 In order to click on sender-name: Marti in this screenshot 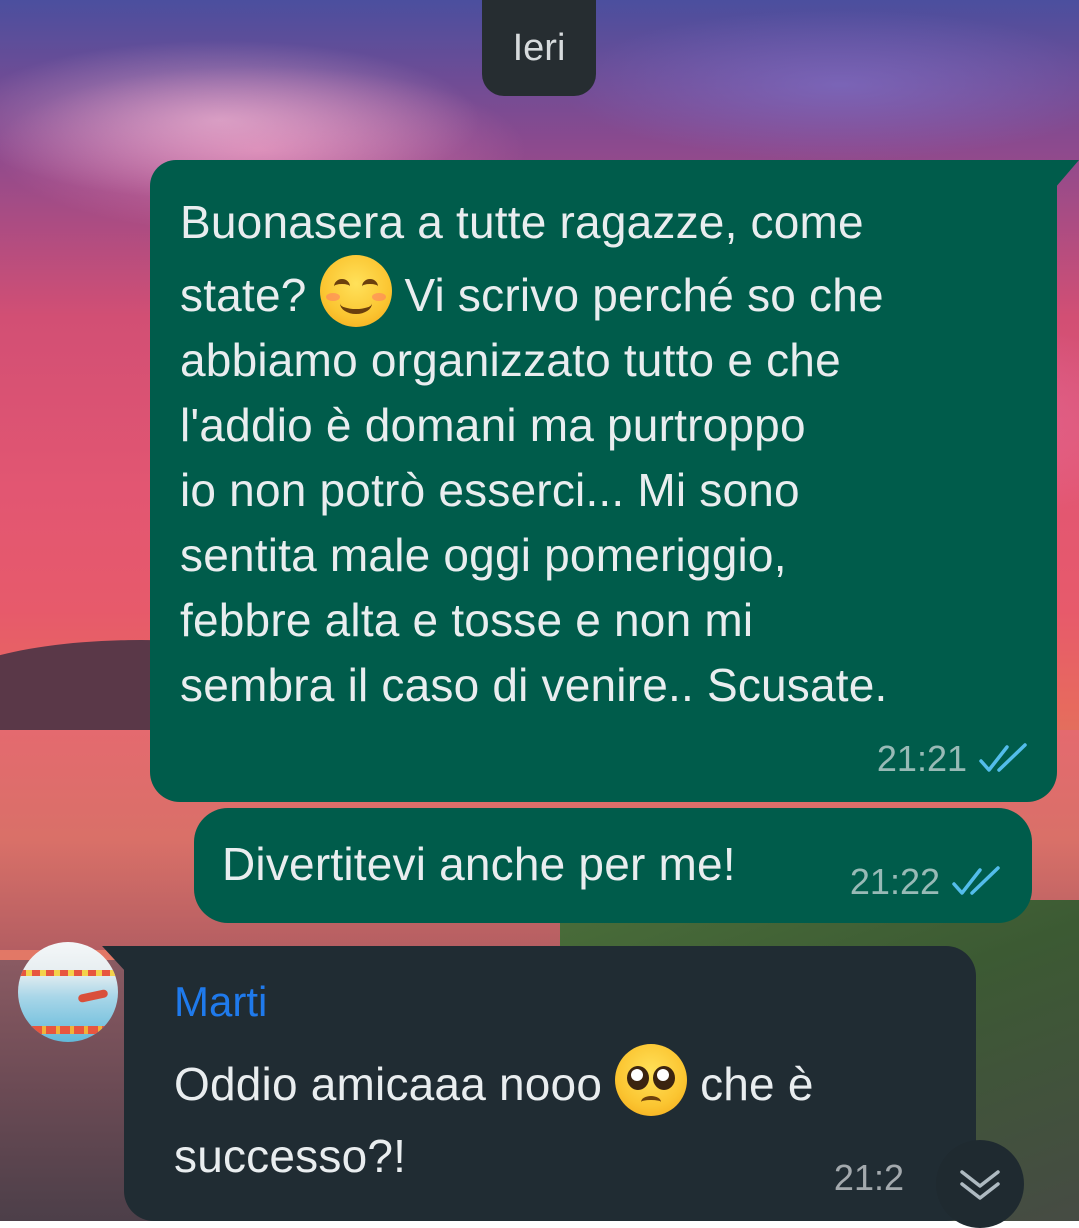, I will do `click(555, 1002)`.